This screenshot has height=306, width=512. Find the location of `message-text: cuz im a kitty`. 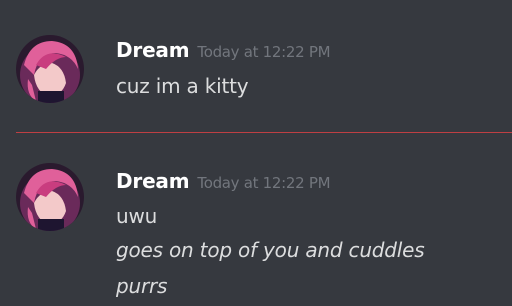

message-text: cuz im a kitty is located at coordinates (182, 86).